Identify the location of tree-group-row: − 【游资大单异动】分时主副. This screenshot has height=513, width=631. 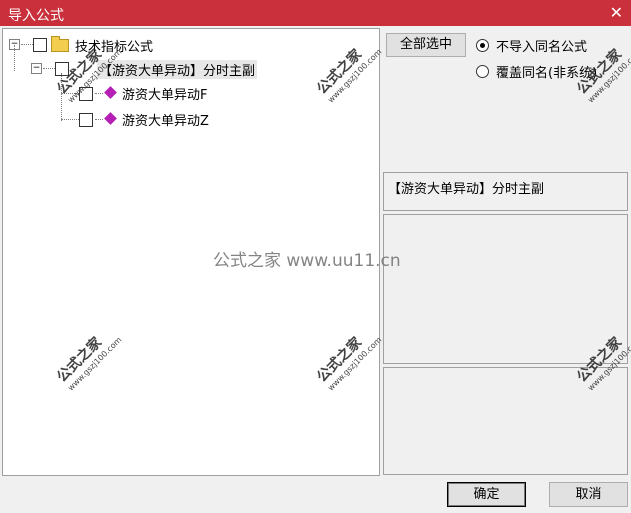
(199, 69).